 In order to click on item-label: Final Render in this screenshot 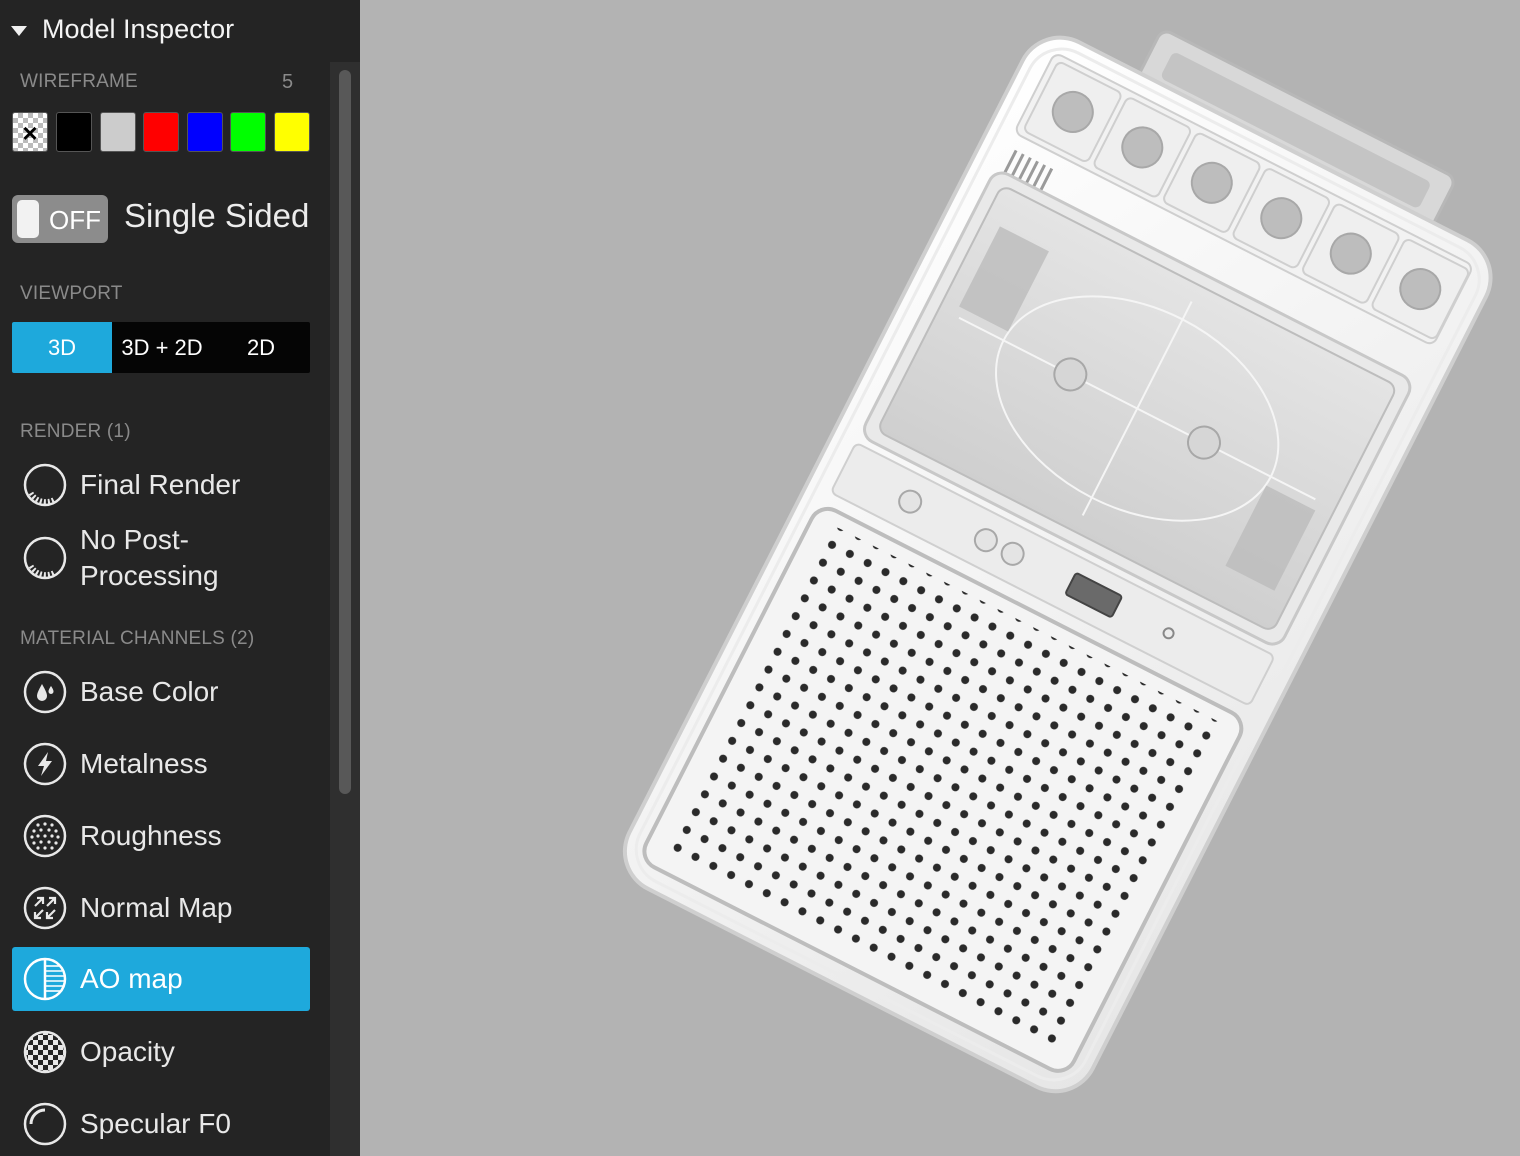, I will do `click(160, 484)`.